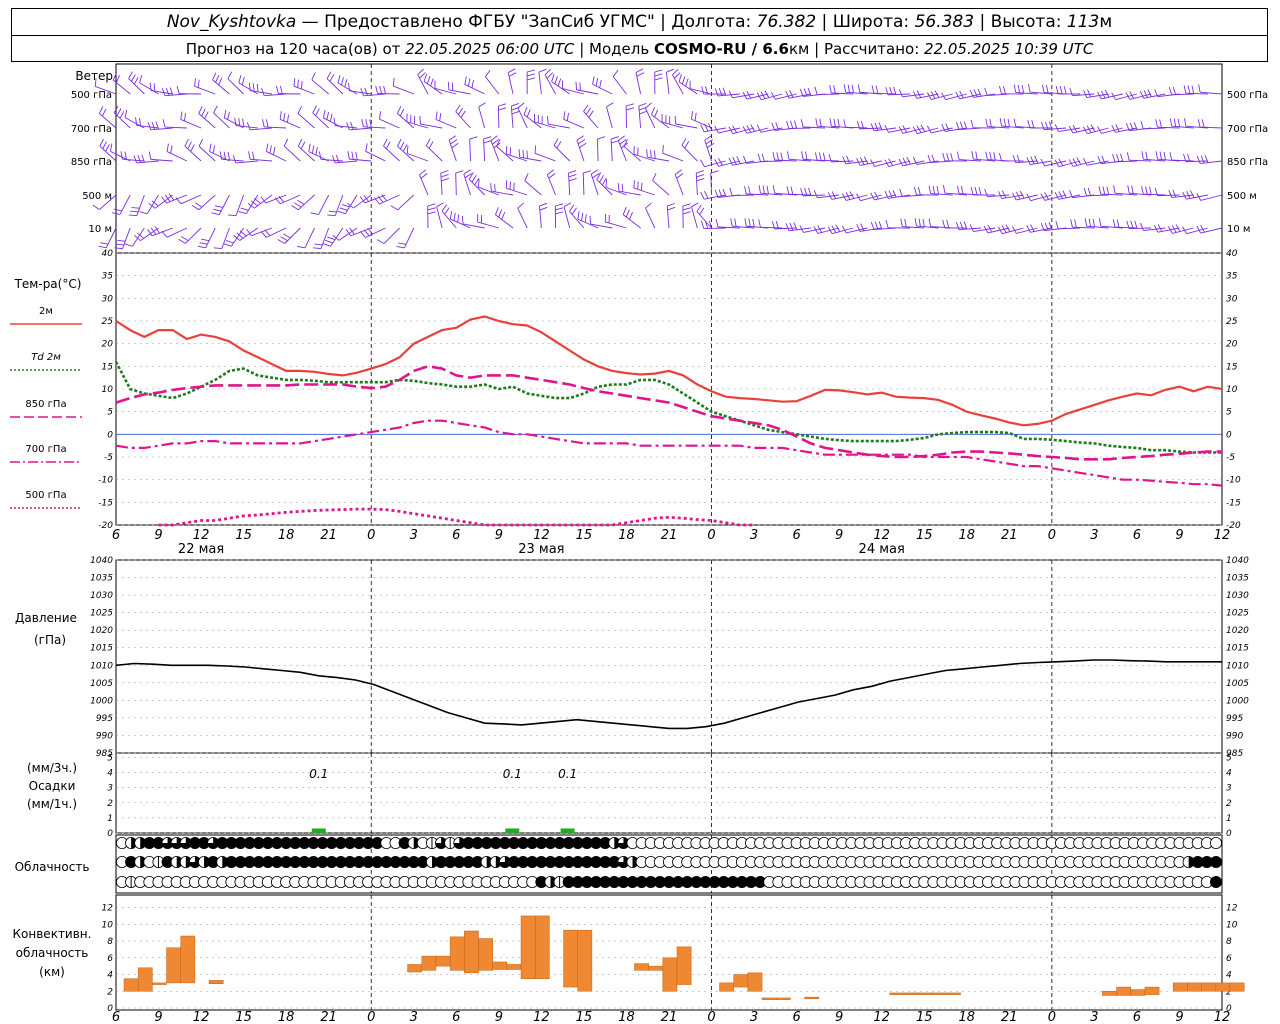 Image resolution: width=1280 pixels, height=1024 pixels. Describe the element at coordinates (1237, 684) in the screenshot. I see `pres-ytick-right: 1005` at that location.